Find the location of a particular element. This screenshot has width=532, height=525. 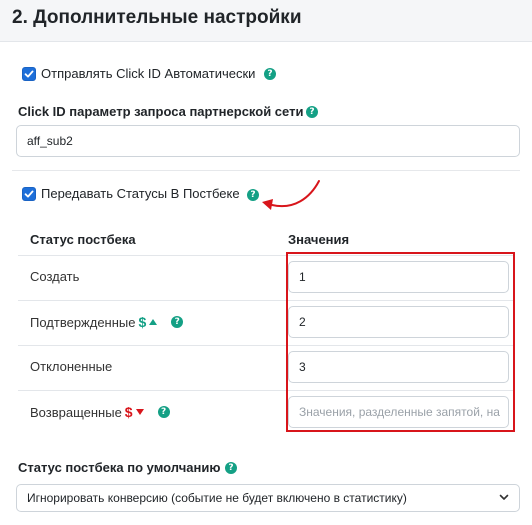

table-row-label: Отклоненные is located at coordinates (71, 366).